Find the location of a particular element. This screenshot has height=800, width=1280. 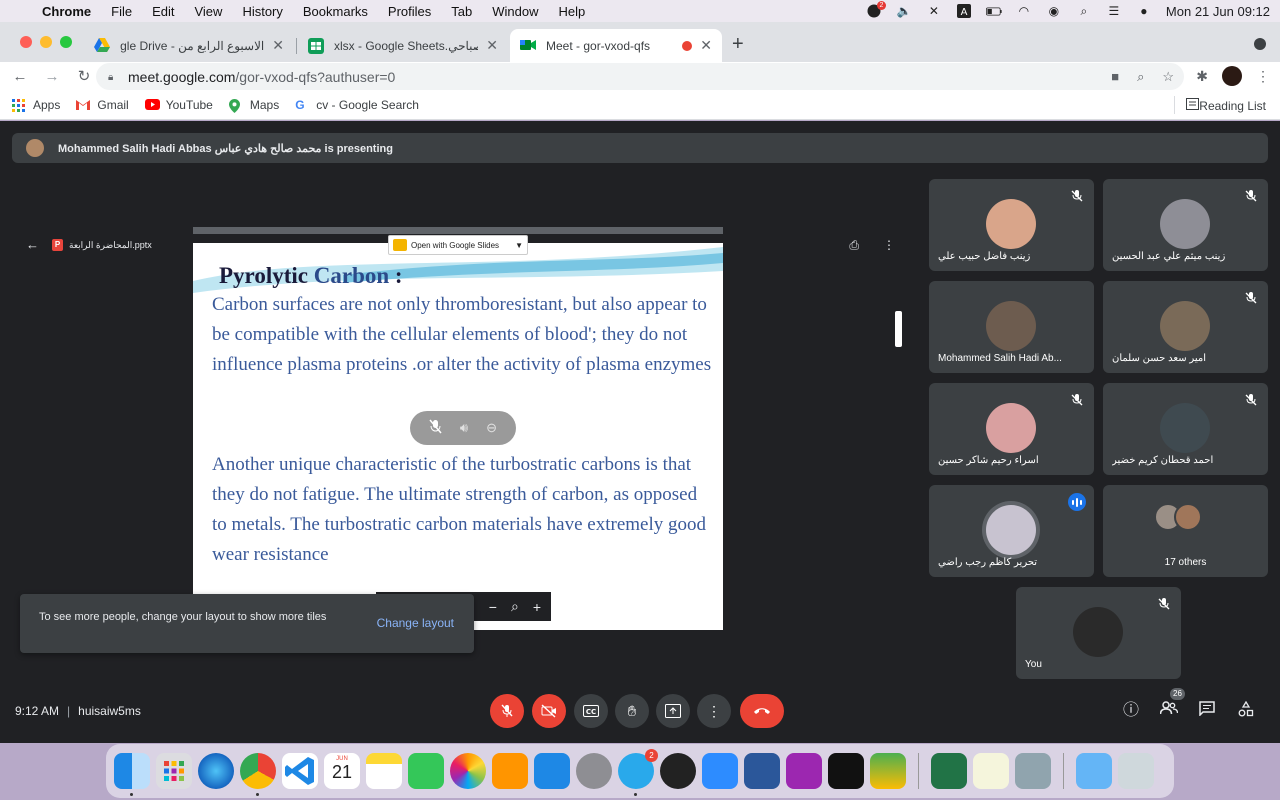

document-icon is located at coordinates (991, 771).